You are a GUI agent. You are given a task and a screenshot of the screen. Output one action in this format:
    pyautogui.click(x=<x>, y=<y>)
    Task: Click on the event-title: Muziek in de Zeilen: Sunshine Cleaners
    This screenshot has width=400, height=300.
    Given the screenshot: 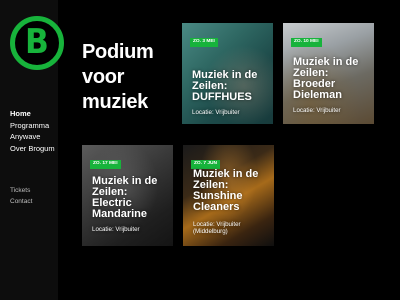 What is the action you would take?
    pyautogui.click(x=231, y=191)
    